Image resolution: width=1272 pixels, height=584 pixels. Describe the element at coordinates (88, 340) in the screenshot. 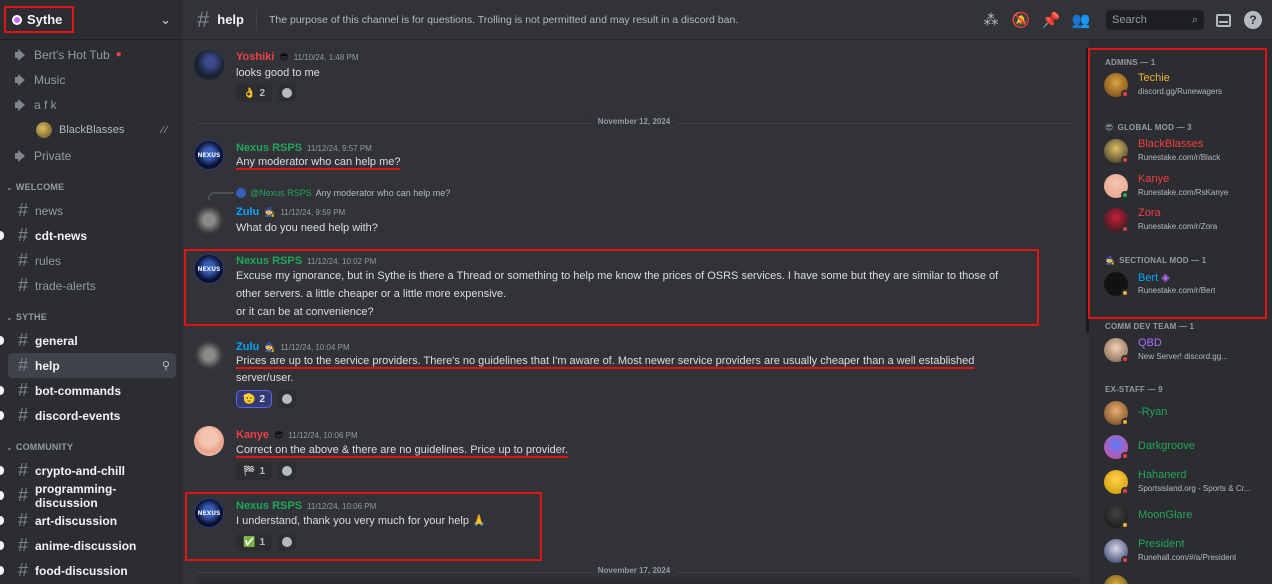

I see `channel-general: # general` at that location.